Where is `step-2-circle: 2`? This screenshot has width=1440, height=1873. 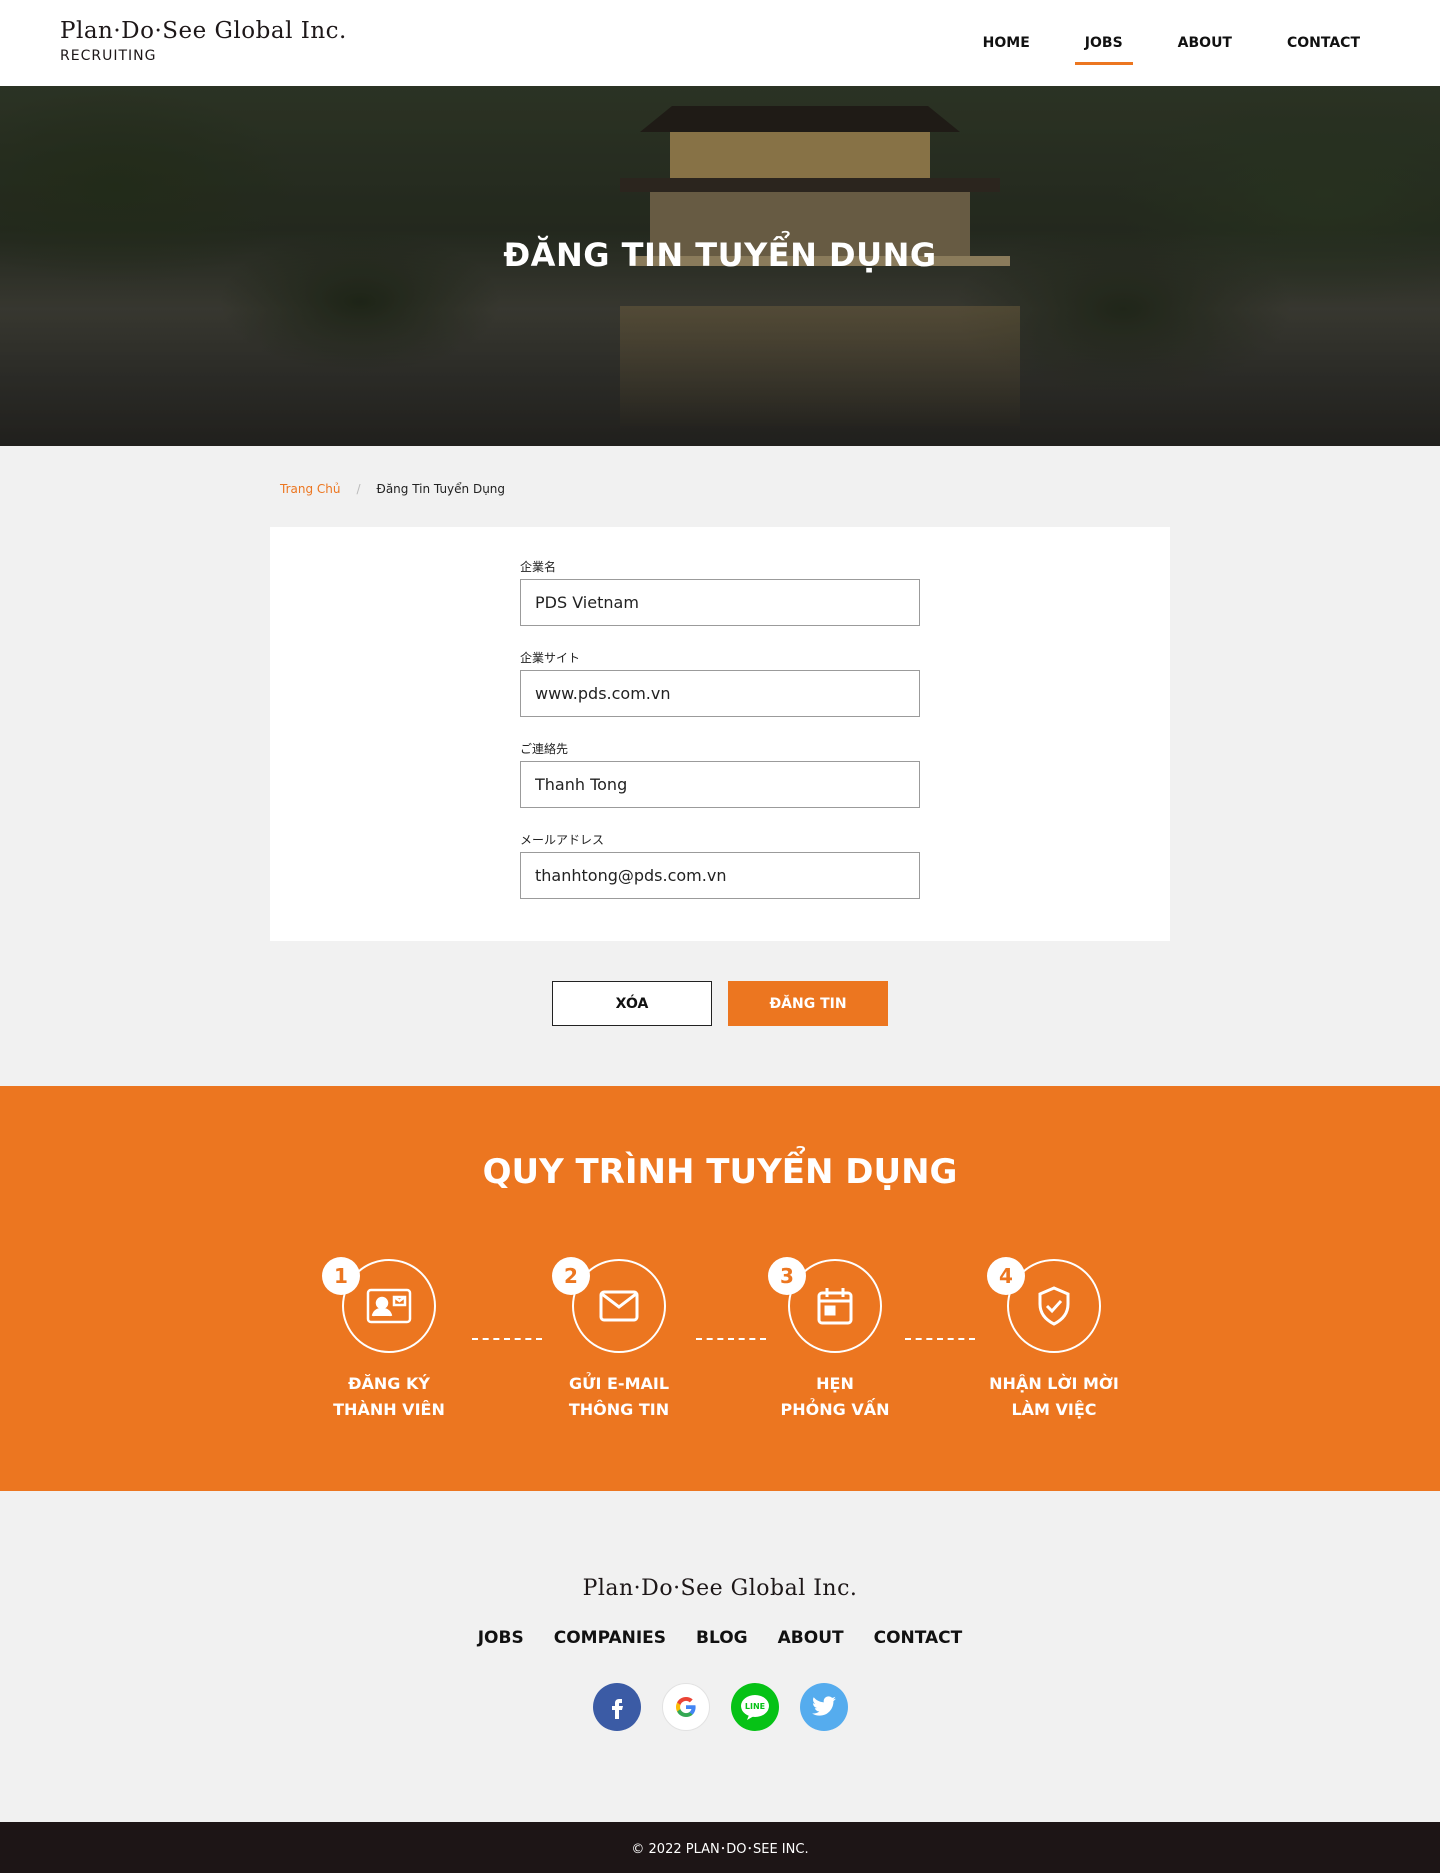
step-2-circle: 2 is located at coordinates (609, 1305).